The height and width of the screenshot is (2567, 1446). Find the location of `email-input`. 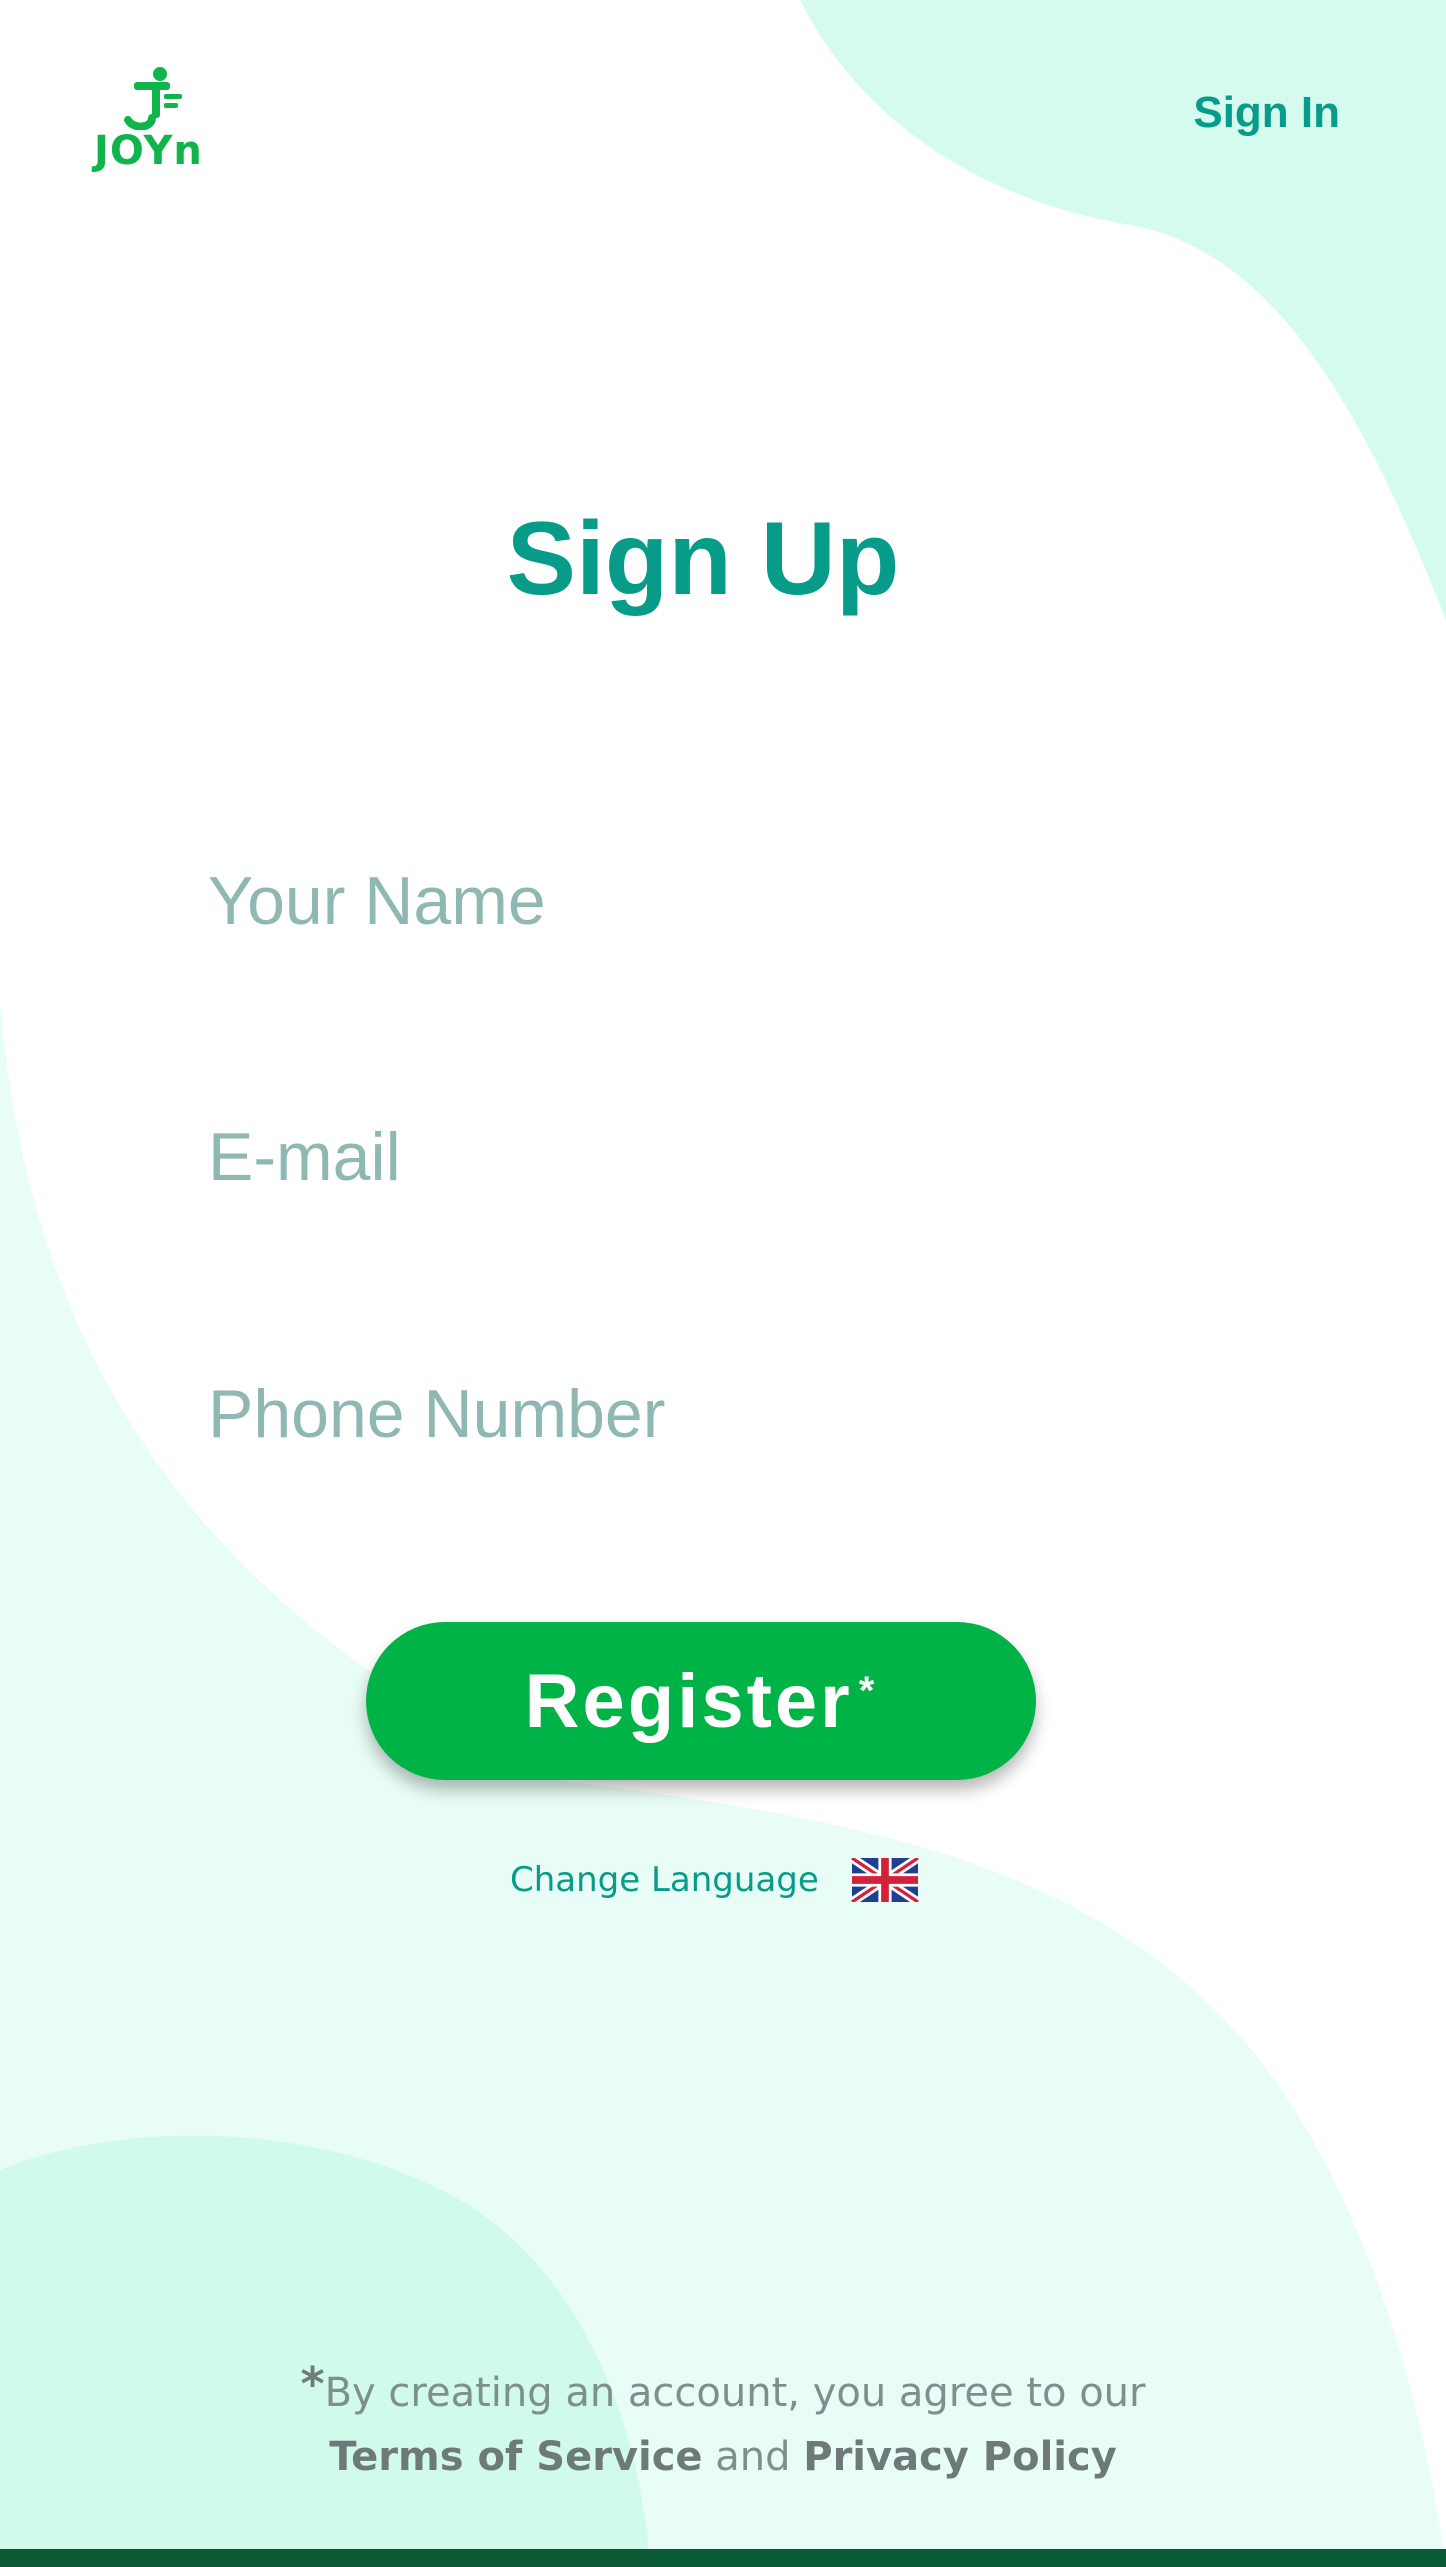

email-input is located at coordinates (723, 1157).